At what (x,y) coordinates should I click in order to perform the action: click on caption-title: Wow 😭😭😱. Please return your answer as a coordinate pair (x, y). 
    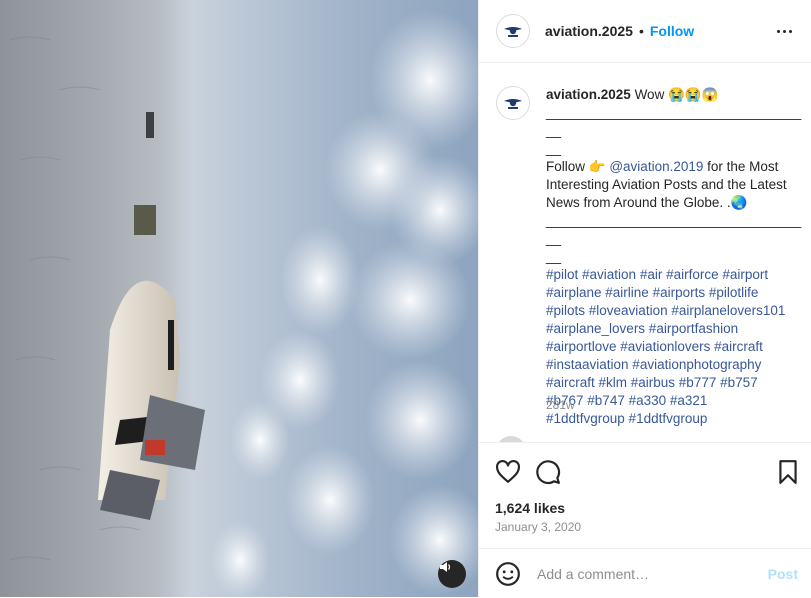
    Looking at the image, I should click on (676, 94).